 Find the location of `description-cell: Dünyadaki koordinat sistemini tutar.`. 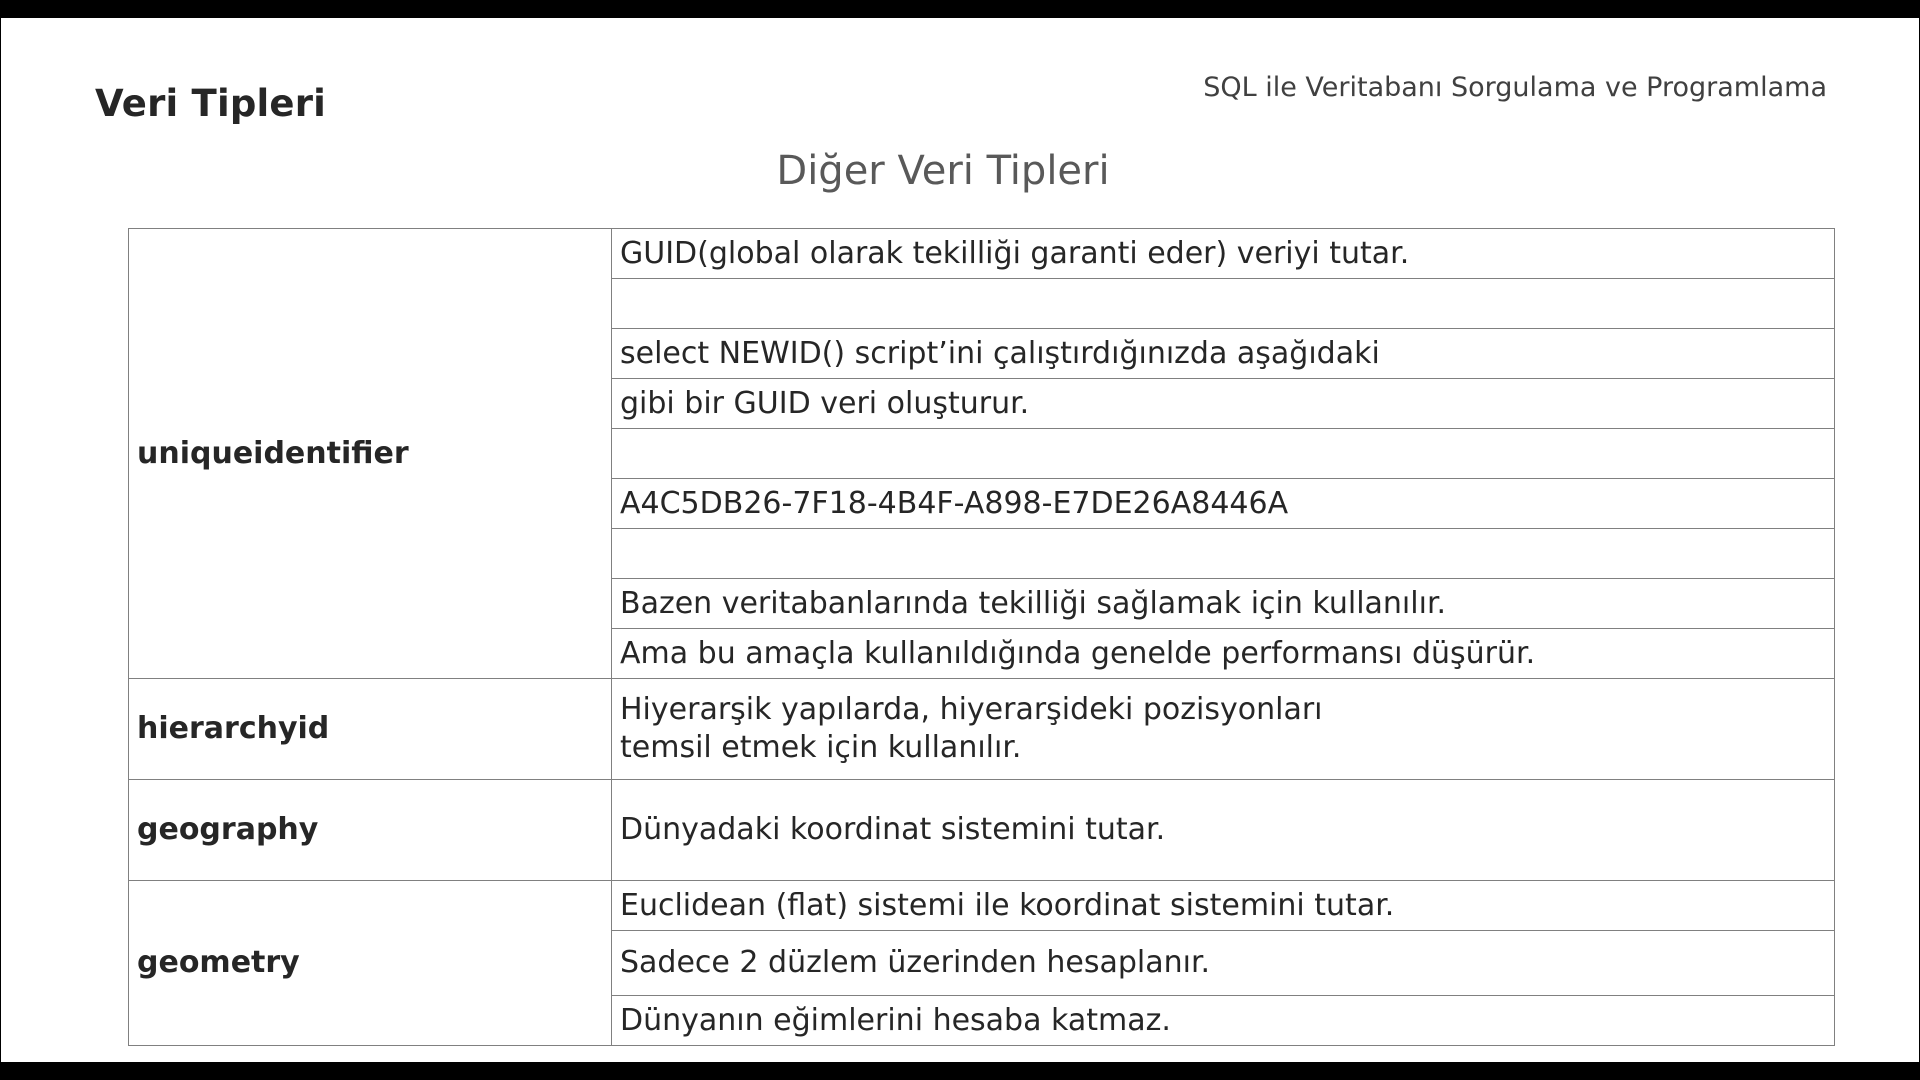

description-cell: Dünyadaki koordinat sistemini tutar. is located at coordinates (1223, 830).